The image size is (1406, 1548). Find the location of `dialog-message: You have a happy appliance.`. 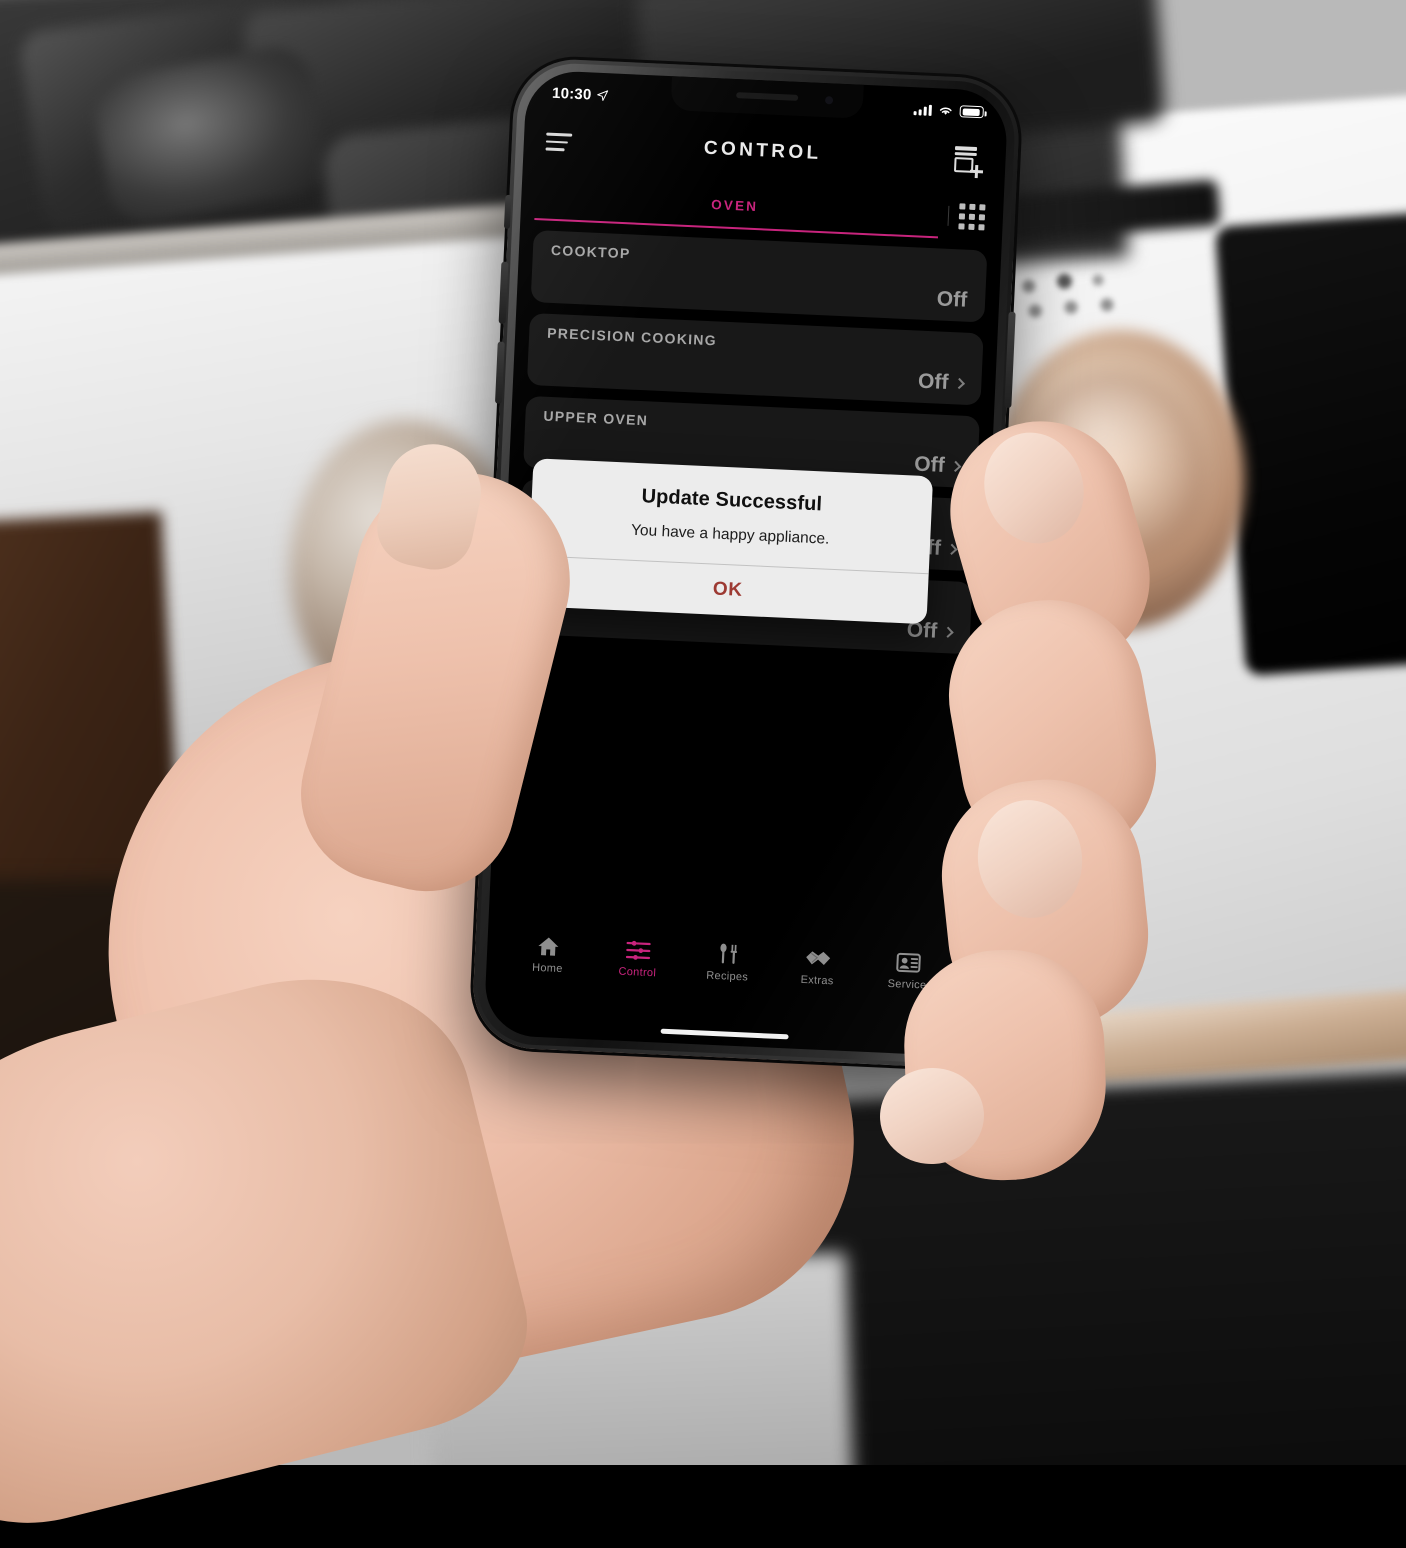

dialog-message: You have a happy appliance. is located at coordinates (730, 535).